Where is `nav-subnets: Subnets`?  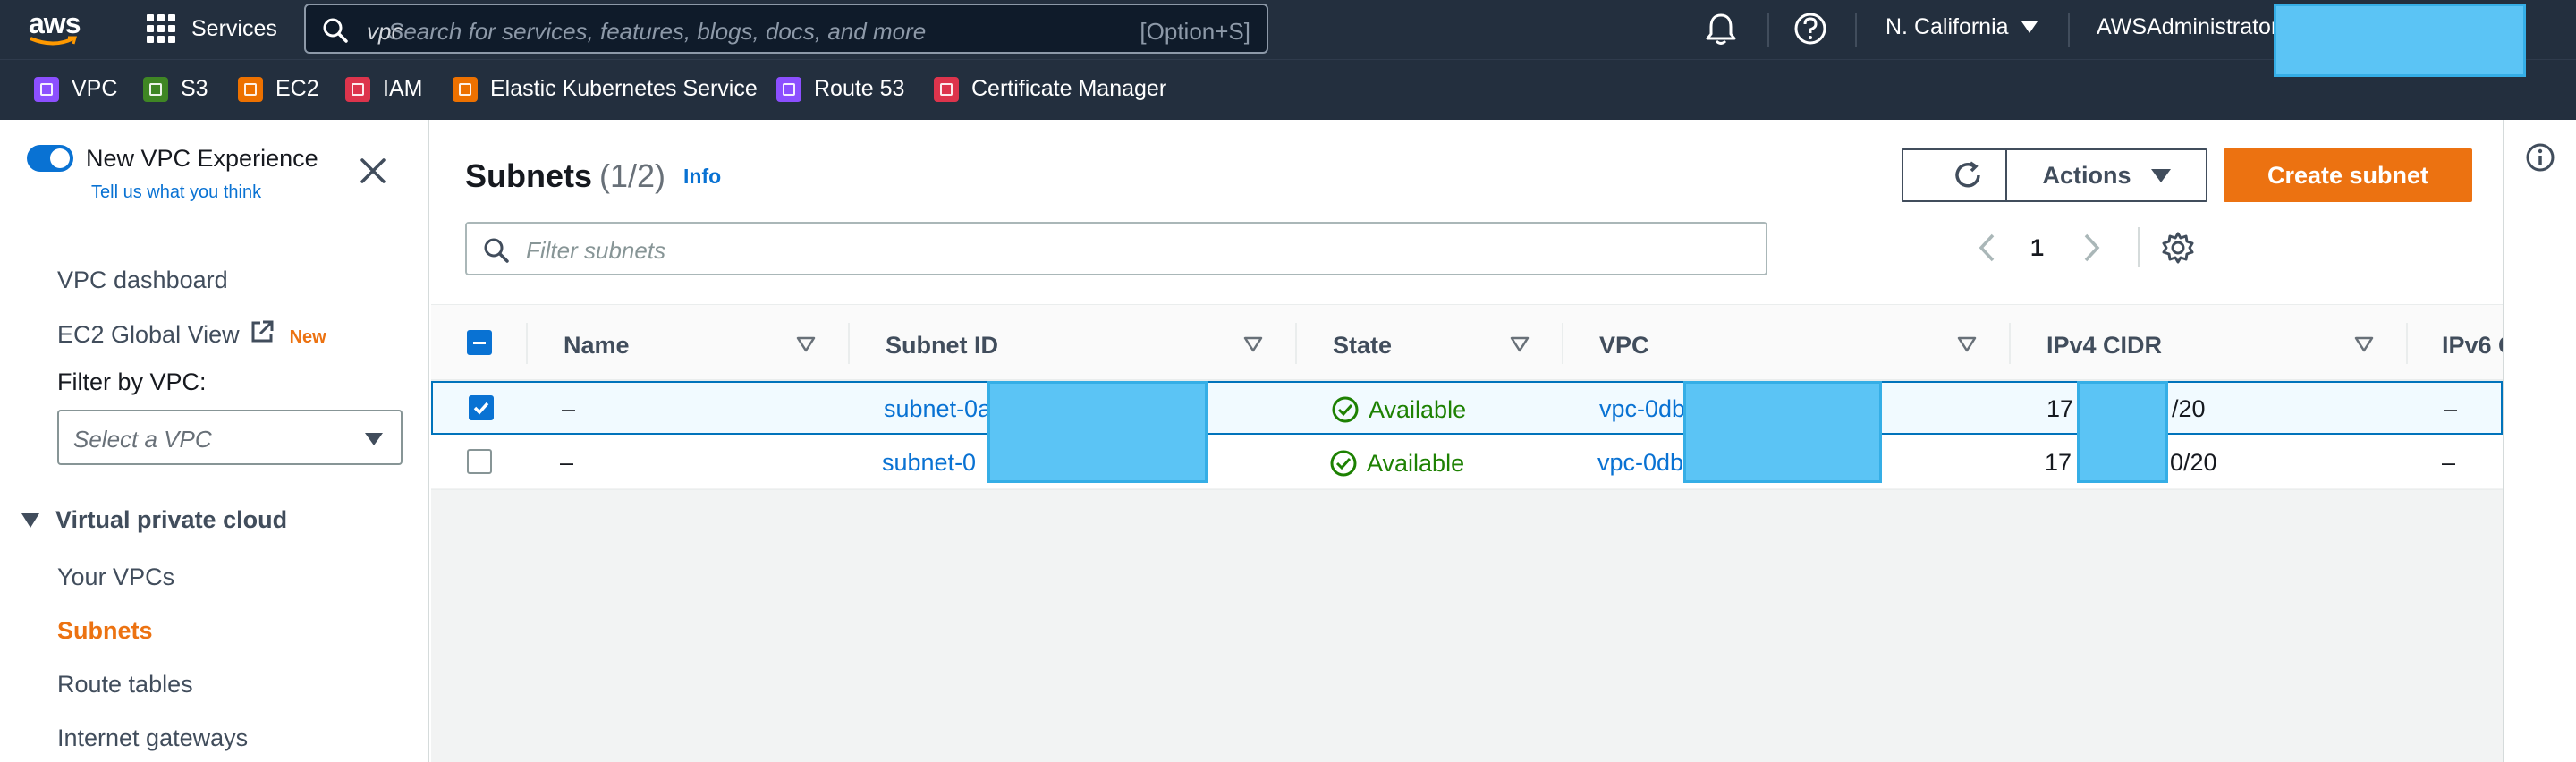 nav-subnets: Subnets is located at coordinates (105, 631).